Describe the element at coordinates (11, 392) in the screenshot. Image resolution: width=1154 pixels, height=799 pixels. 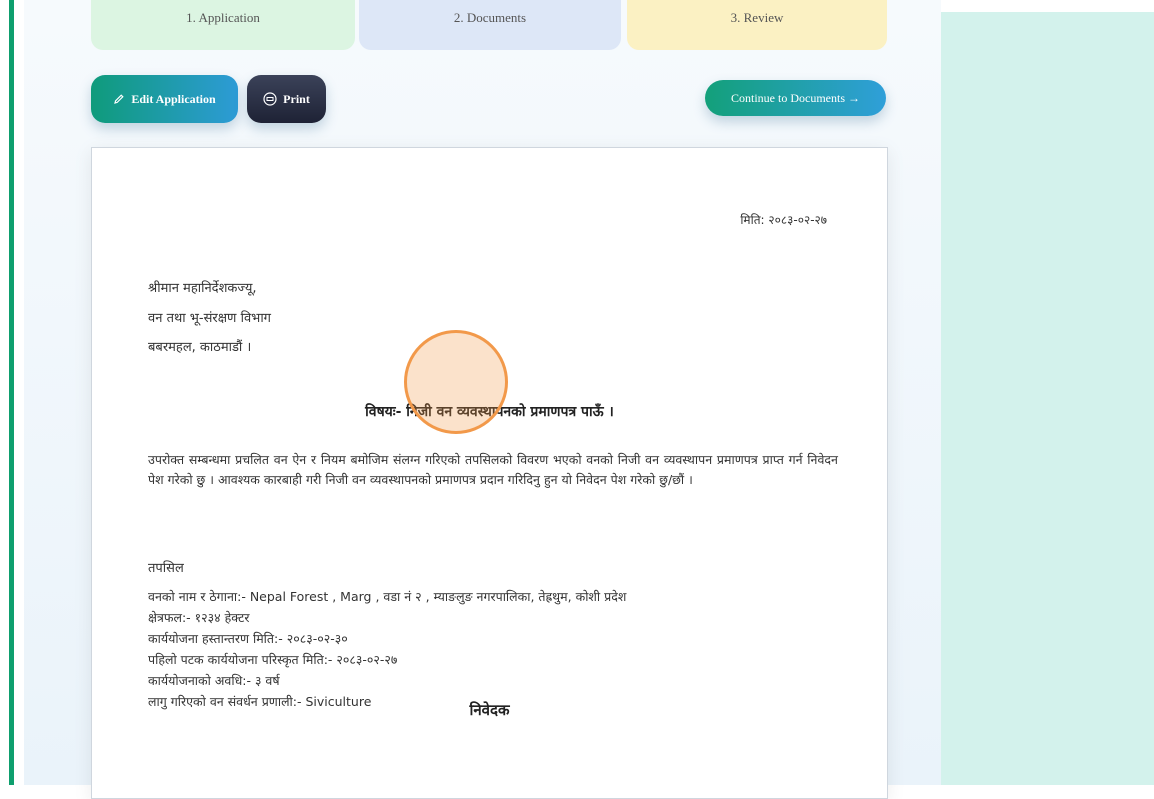
I see `left-accent-bar` at that location.